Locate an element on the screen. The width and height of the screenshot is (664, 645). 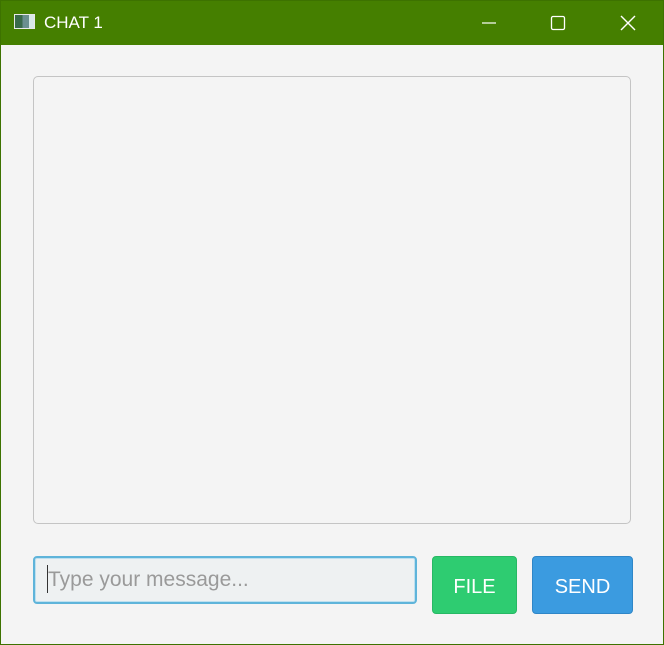
minimize-icon is located at coordinates (489, 23).